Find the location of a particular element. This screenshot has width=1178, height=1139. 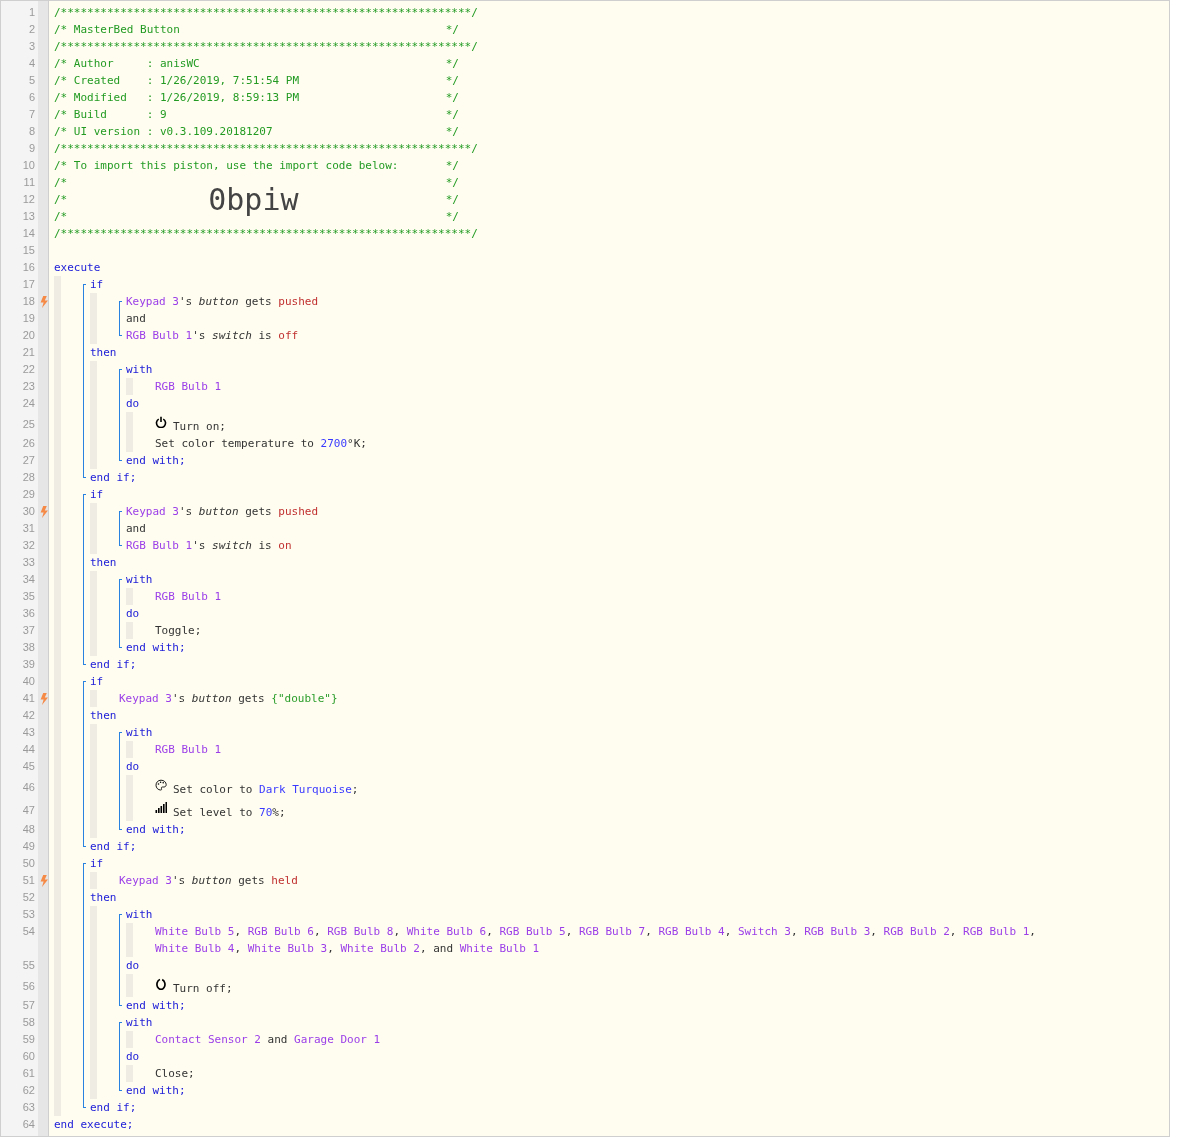

line-number: 31 is located at coordinates (28, 528).